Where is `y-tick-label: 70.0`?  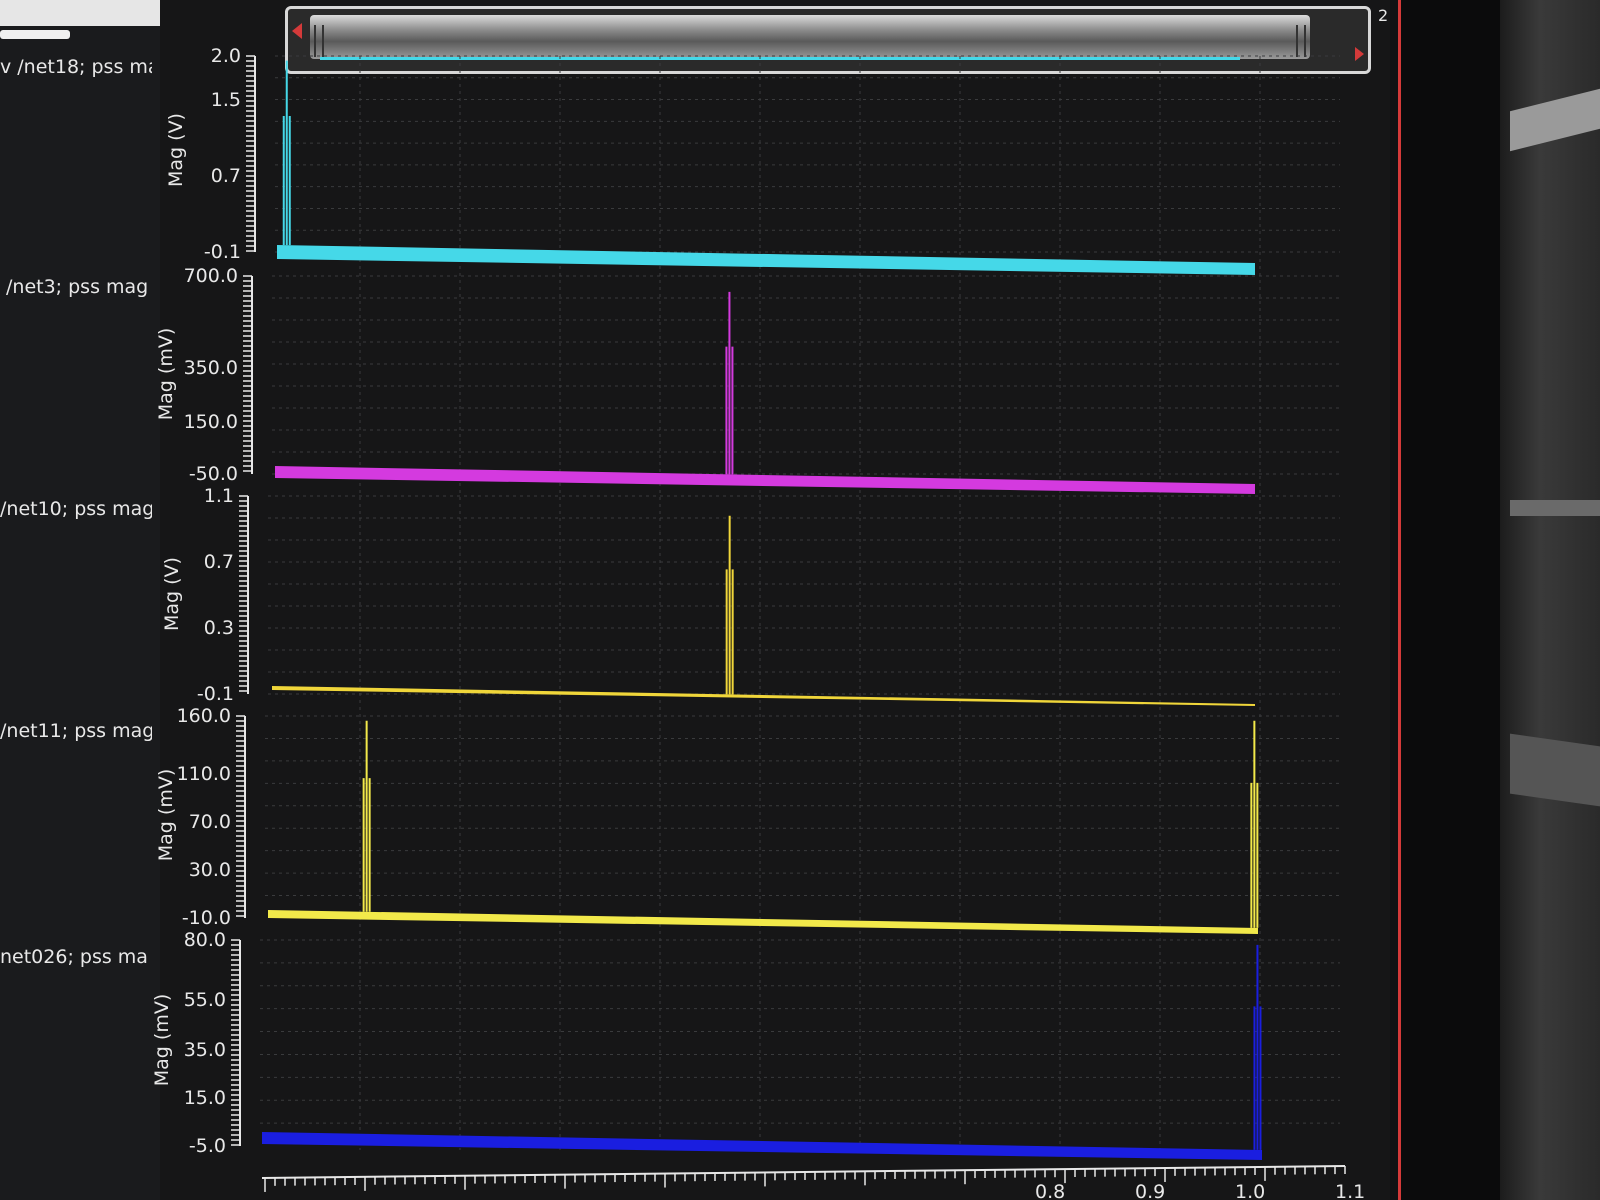
y-tick-label: 70.0 is located at coordinates (210, 822).